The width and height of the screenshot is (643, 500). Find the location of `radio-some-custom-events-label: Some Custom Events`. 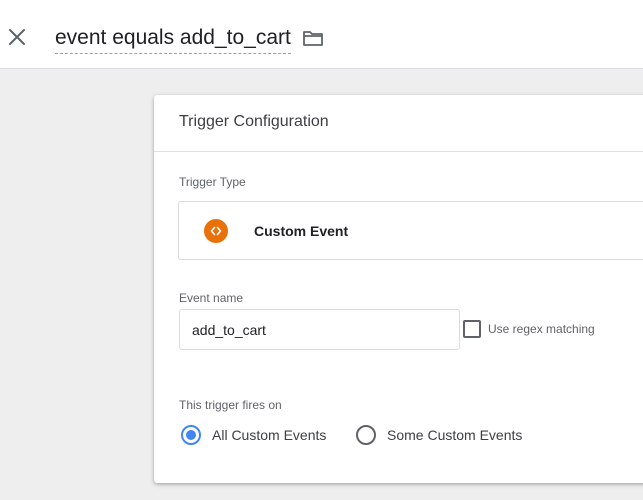

radio-some-custom-events-label: Some Custom Events is located at coordinates (454, 435).